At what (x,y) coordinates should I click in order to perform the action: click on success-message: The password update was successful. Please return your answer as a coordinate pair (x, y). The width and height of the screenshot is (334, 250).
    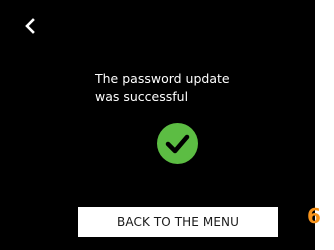
    Looking at the image, I should click on (195, 88).